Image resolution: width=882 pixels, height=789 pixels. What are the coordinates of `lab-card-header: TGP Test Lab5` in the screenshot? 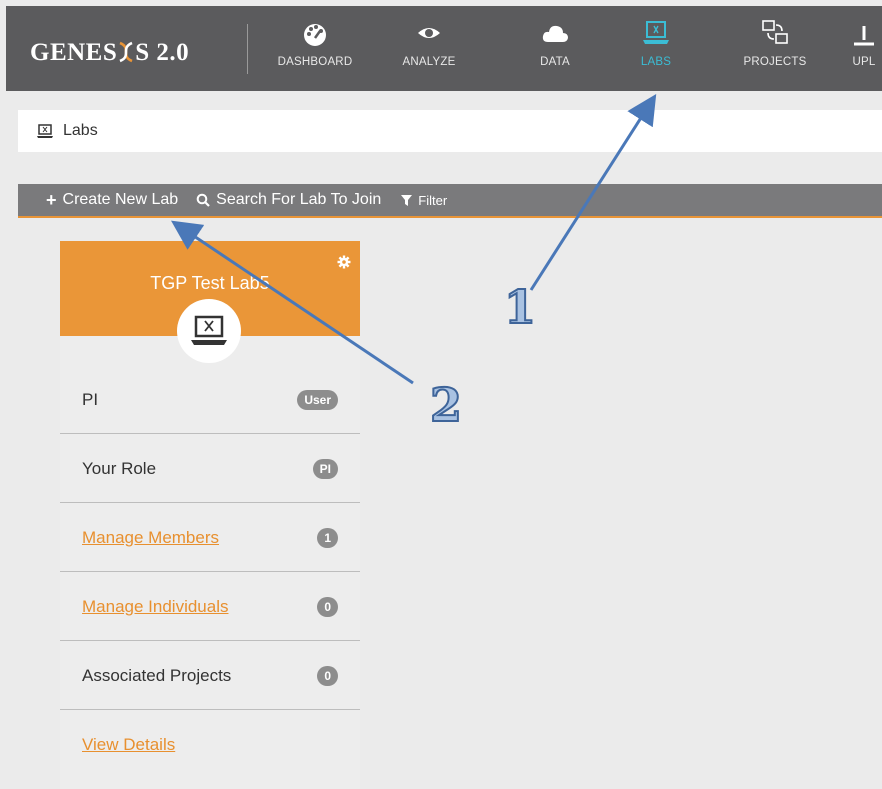 It's located at (210, 302).